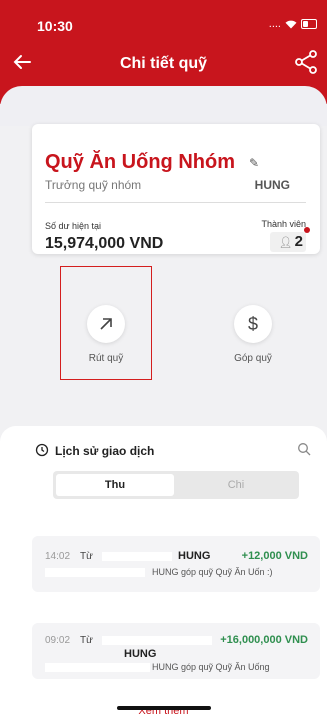 This screenshot has height=721, width=327. What do you see at coordinates (164, 708) in the screenshot?
I see `home-indicator` at bounding box center [164, 708].